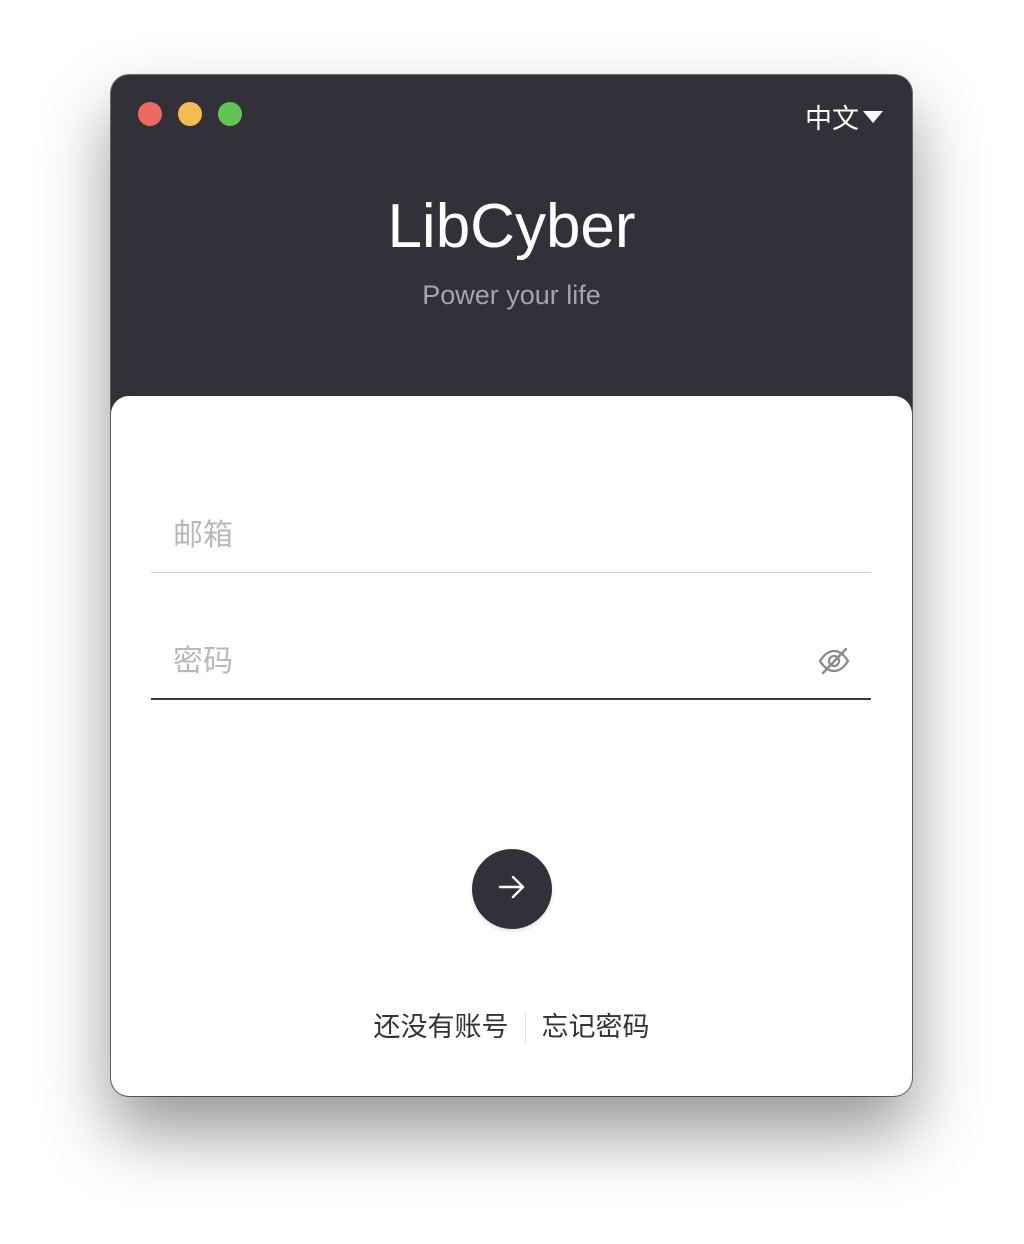 This screenshot has height=1244, width=1024. I want to click on submit-button, so click(512, 889).